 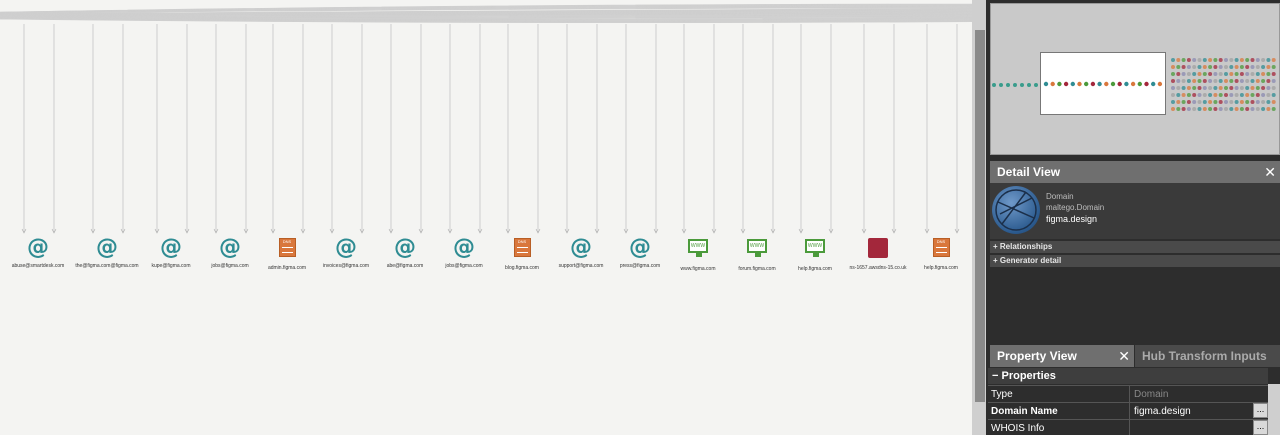 What do you see at coordinates (1189, 411) in the screenshot?
I see `property-value: figma.design` at bounding box center [1189, 411].